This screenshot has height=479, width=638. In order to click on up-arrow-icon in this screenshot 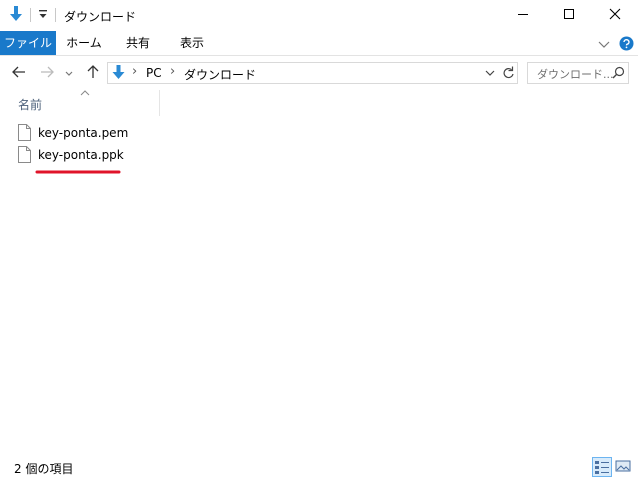, I will do `click(93, 73)`.